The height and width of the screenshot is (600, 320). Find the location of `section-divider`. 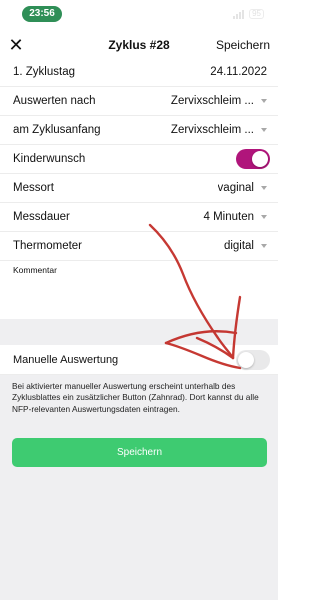

section-divider is located at coordinates (139, 332).